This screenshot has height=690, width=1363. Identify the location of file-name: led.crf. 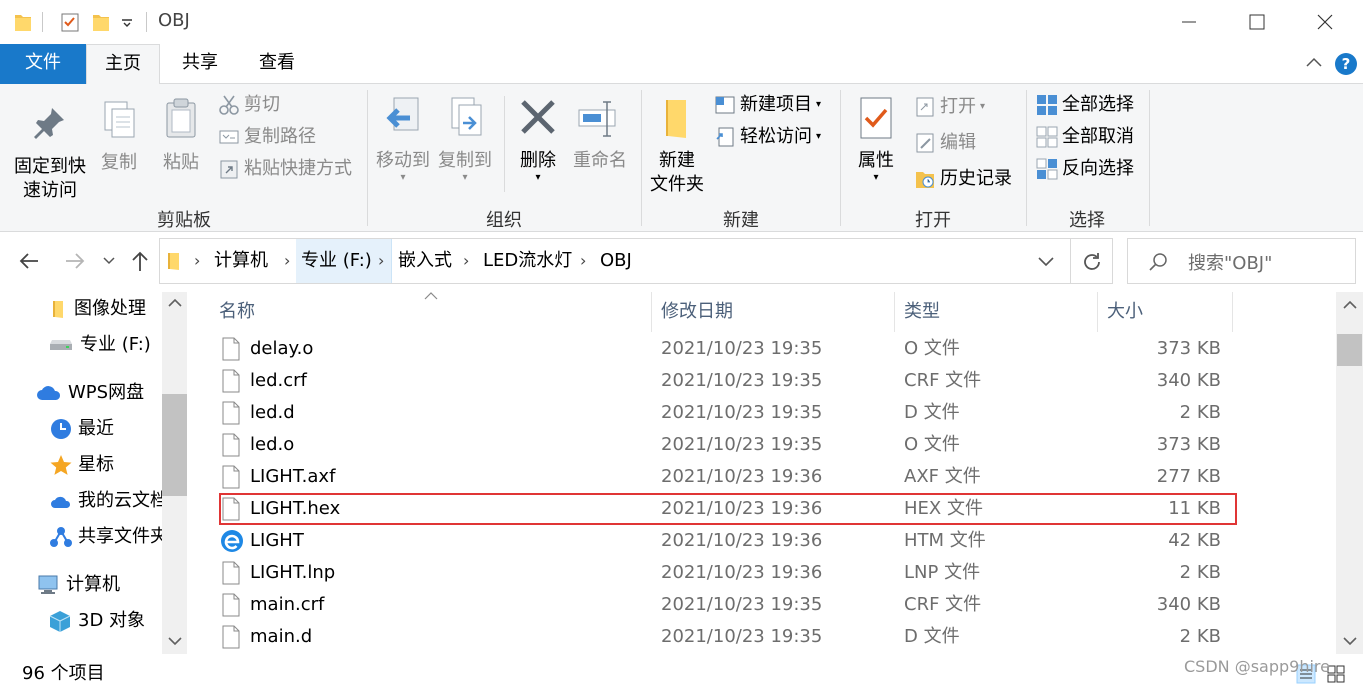
(278, 381).